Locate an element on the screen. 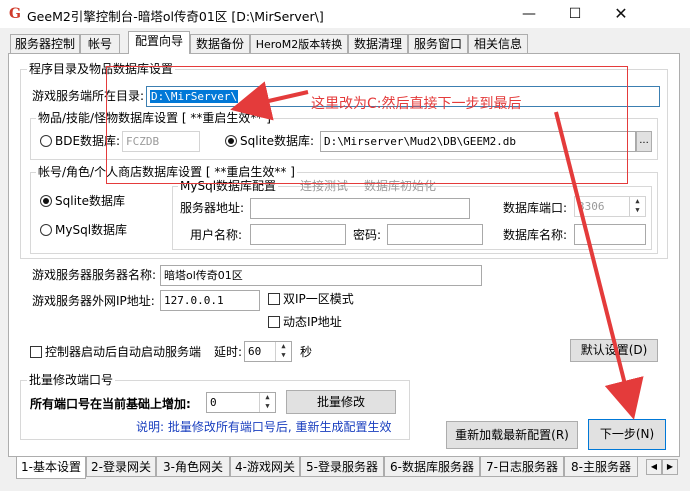 This screenshot has width=690, height=491. arrow-to-dir-input is located at coordinates (269, 101).